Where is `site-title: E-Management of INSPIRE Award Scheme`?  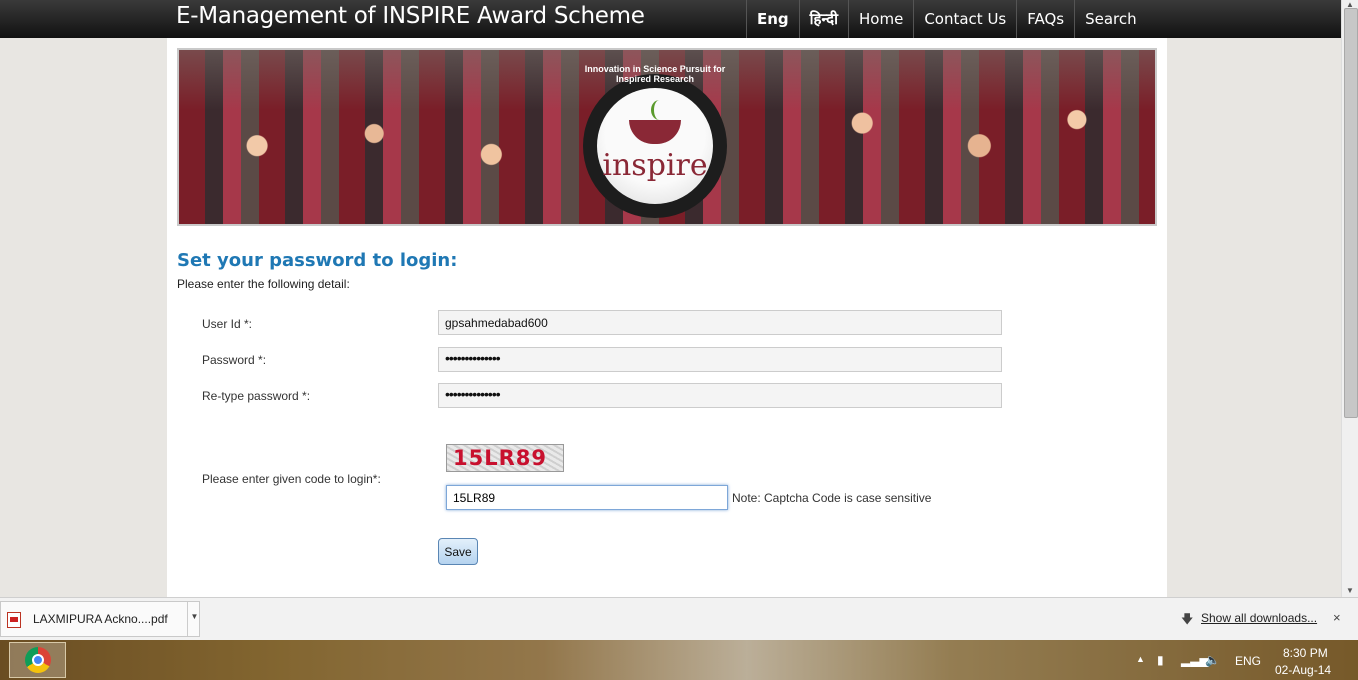
site-title: E-Management of INSPIRE Award Scheme is located at coordinates (410, 16).